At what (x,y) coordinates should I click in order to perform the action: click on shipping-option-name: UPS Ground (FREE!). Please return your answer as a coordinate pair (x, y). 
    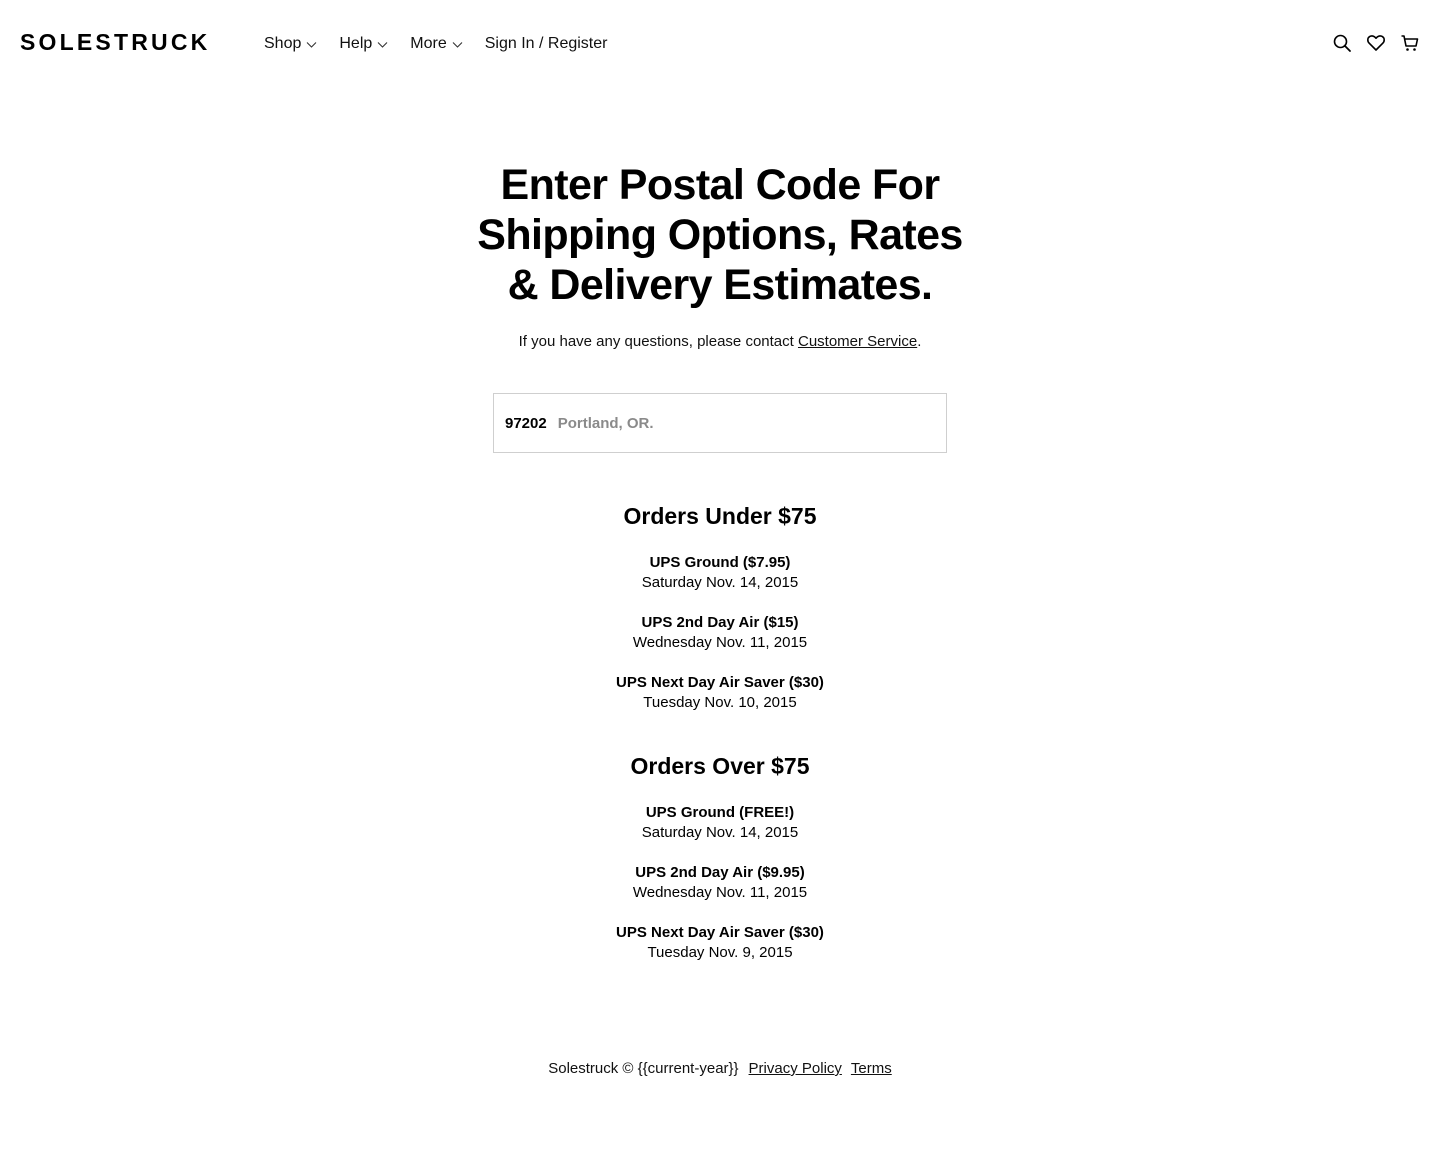
    Looking at the image, I should click on (720, 812).